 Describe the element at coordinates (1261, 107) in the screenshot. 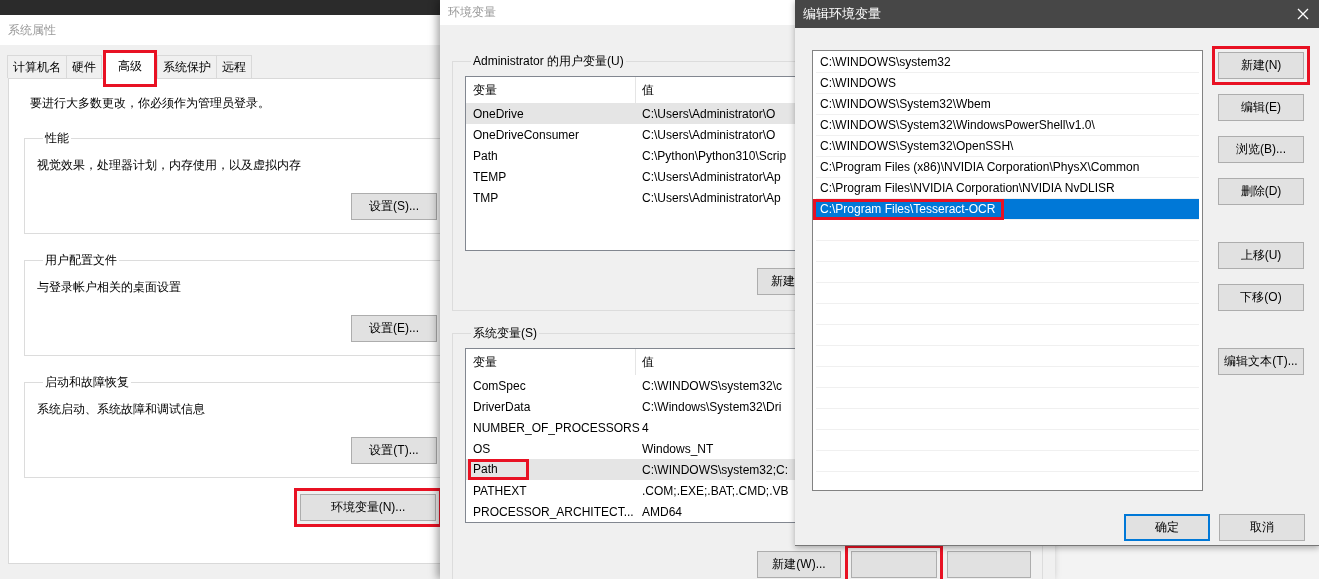

I see `action-button: 编辑(E)` at that location.